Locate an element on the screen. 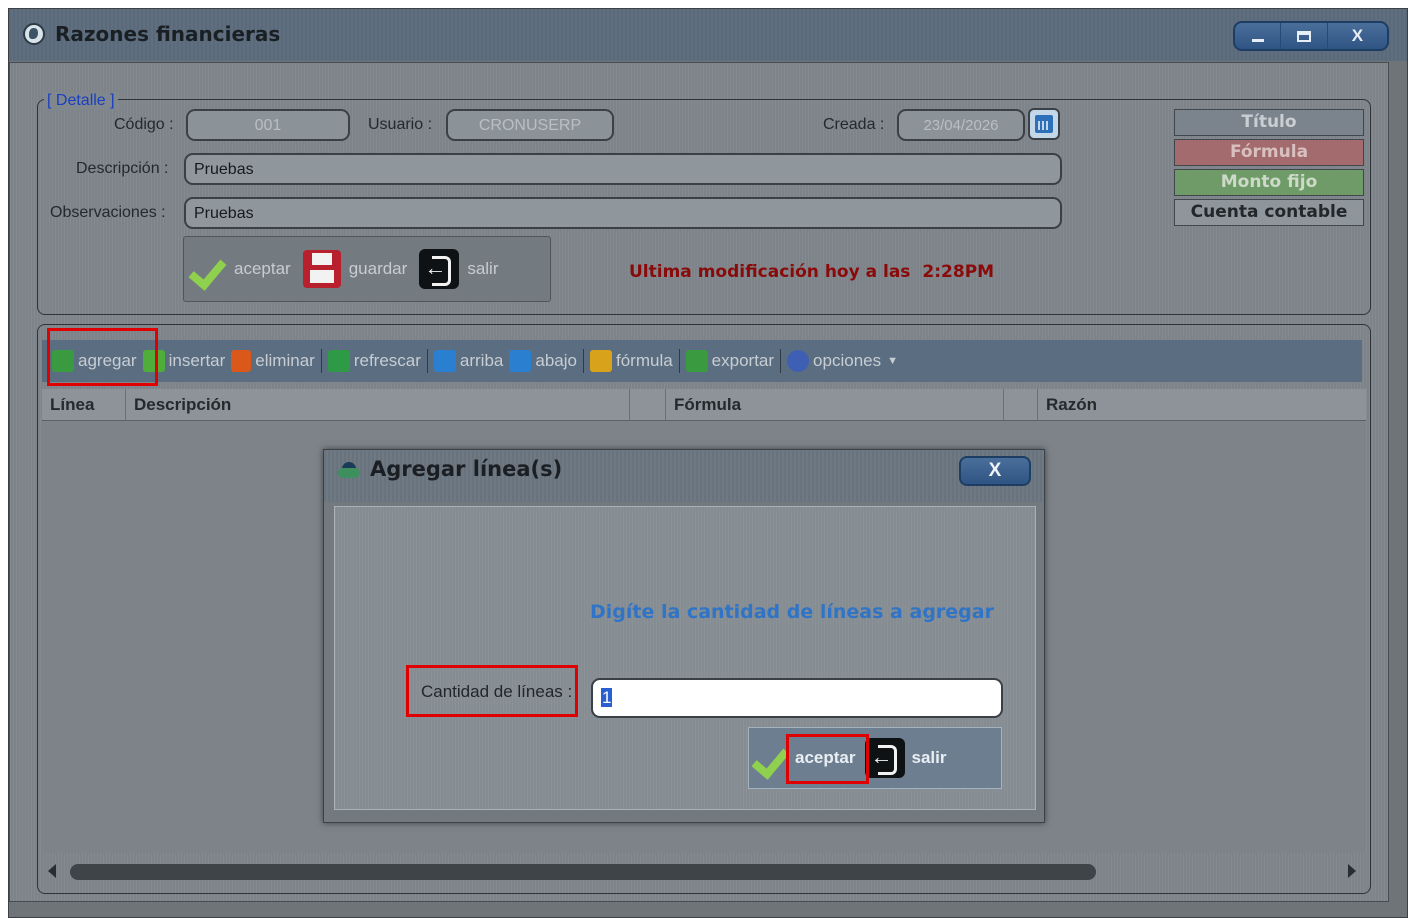 This screenshot has width=1416, height=918. dialog-title: Agregar línea(s) is located at coordinates (466, 469).